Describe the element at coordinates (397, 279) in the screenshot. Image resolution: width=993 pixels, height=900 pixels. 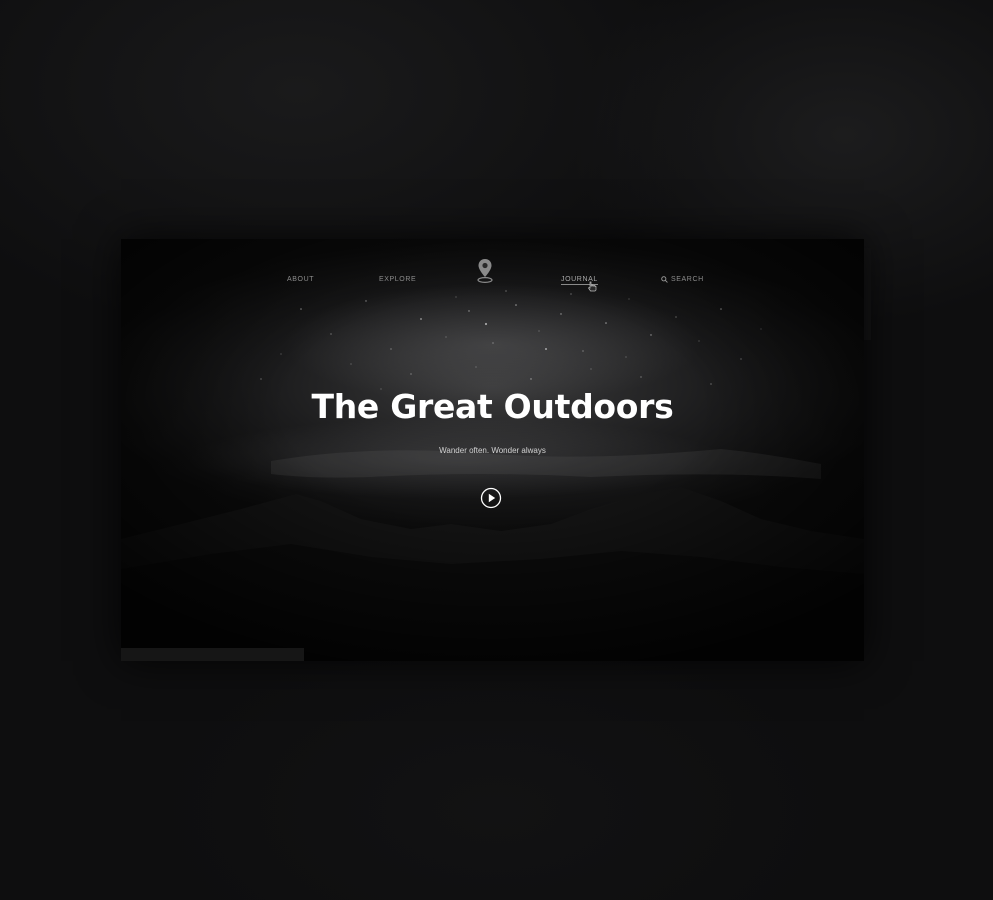
I see `nav-explore-link: EXPLORE` at that location.